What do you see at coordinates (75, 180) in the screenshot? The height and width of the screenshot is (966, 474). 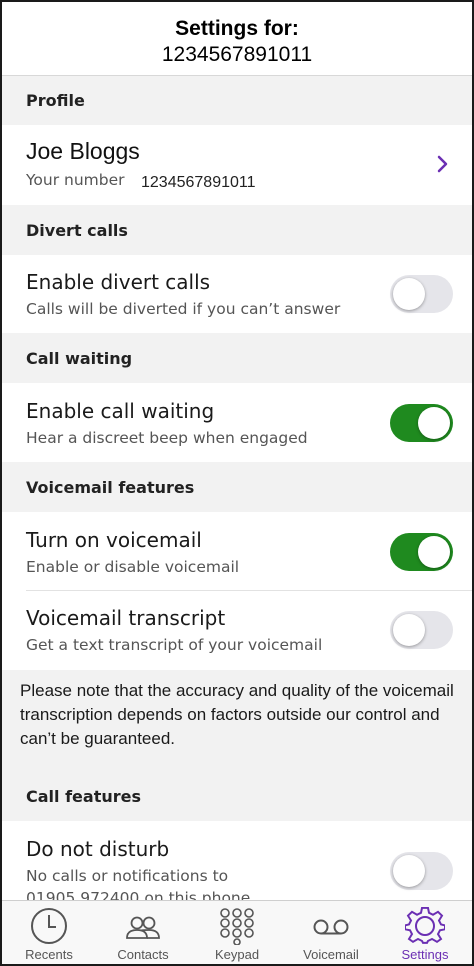 I see `profile-number-label: Your number` at bounding box center [75, 180].